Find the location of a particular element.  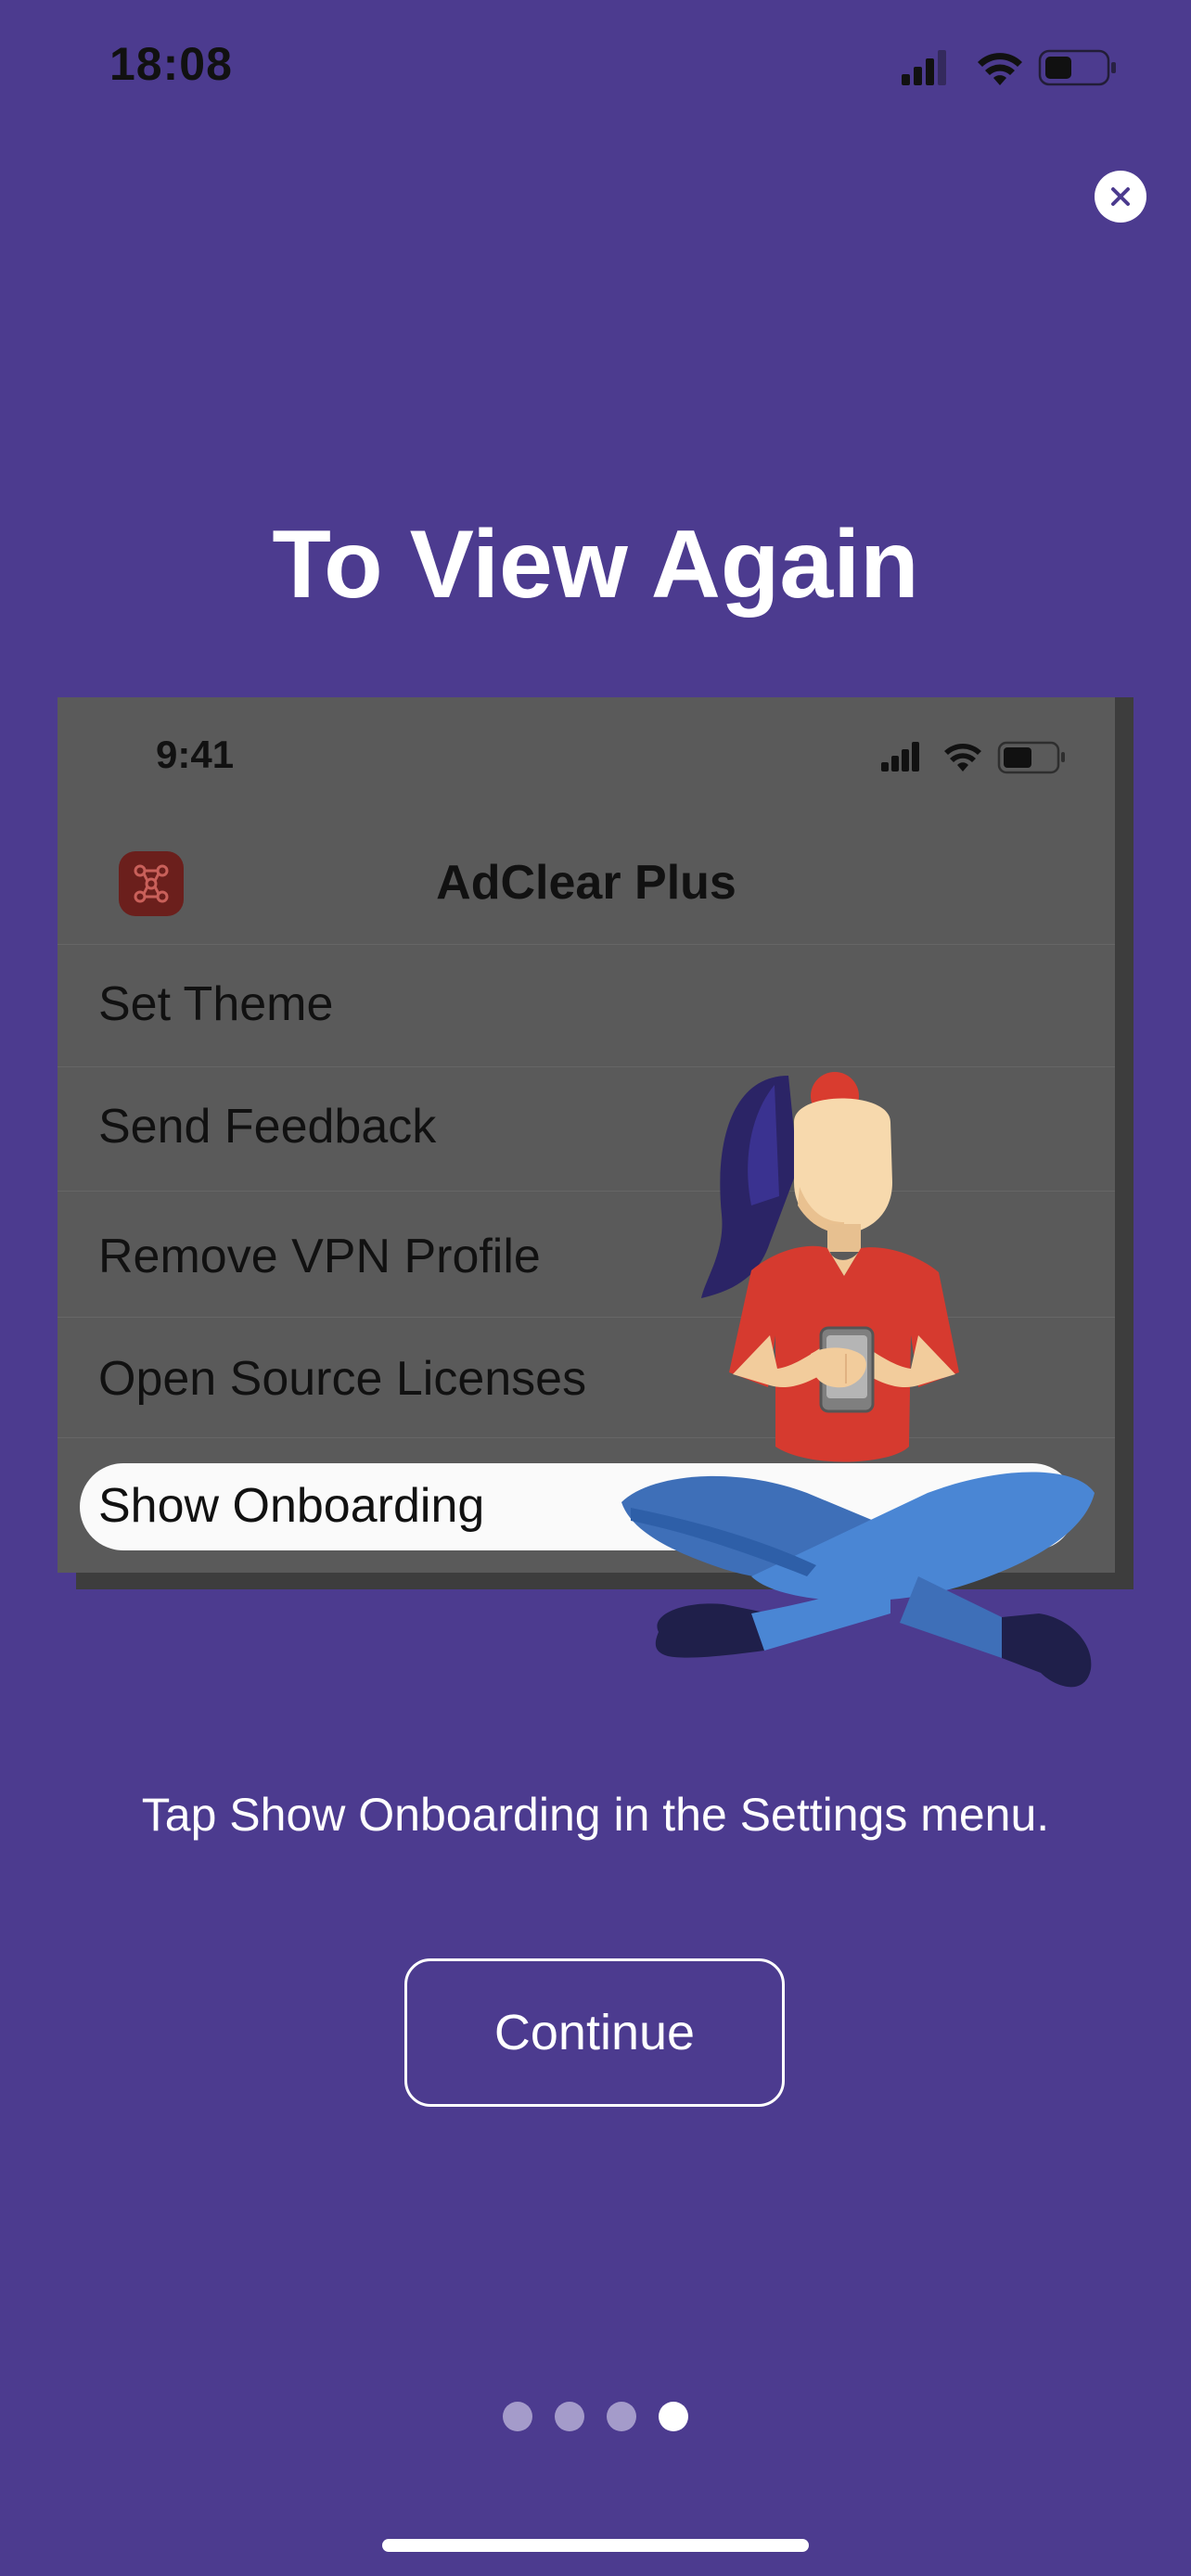

page-title: To View Again is located at coordinates (595, 565).